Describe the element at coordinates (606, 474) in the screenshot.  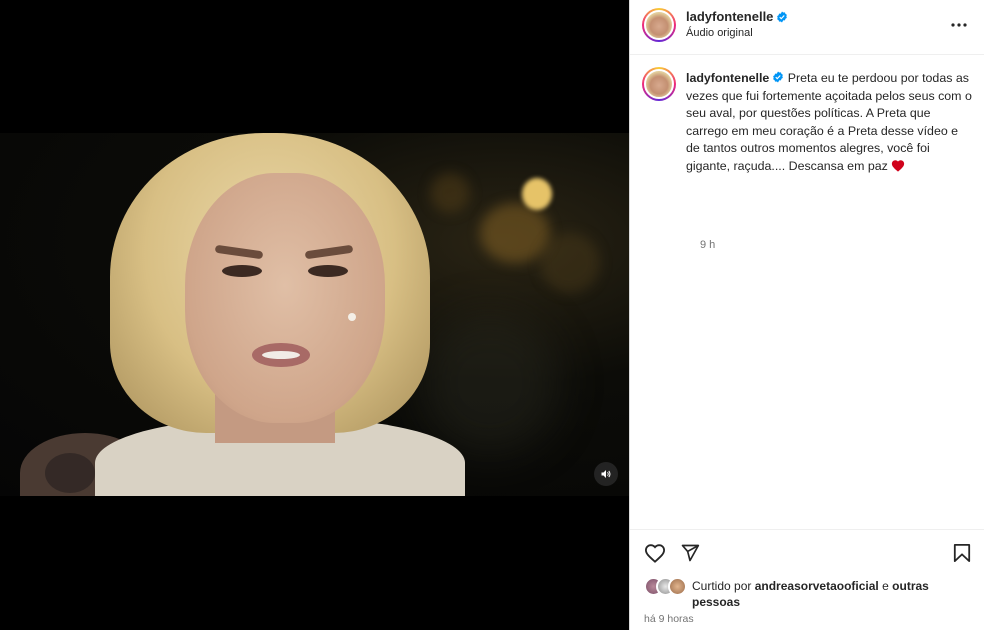
I see `volume-icon` at that location.